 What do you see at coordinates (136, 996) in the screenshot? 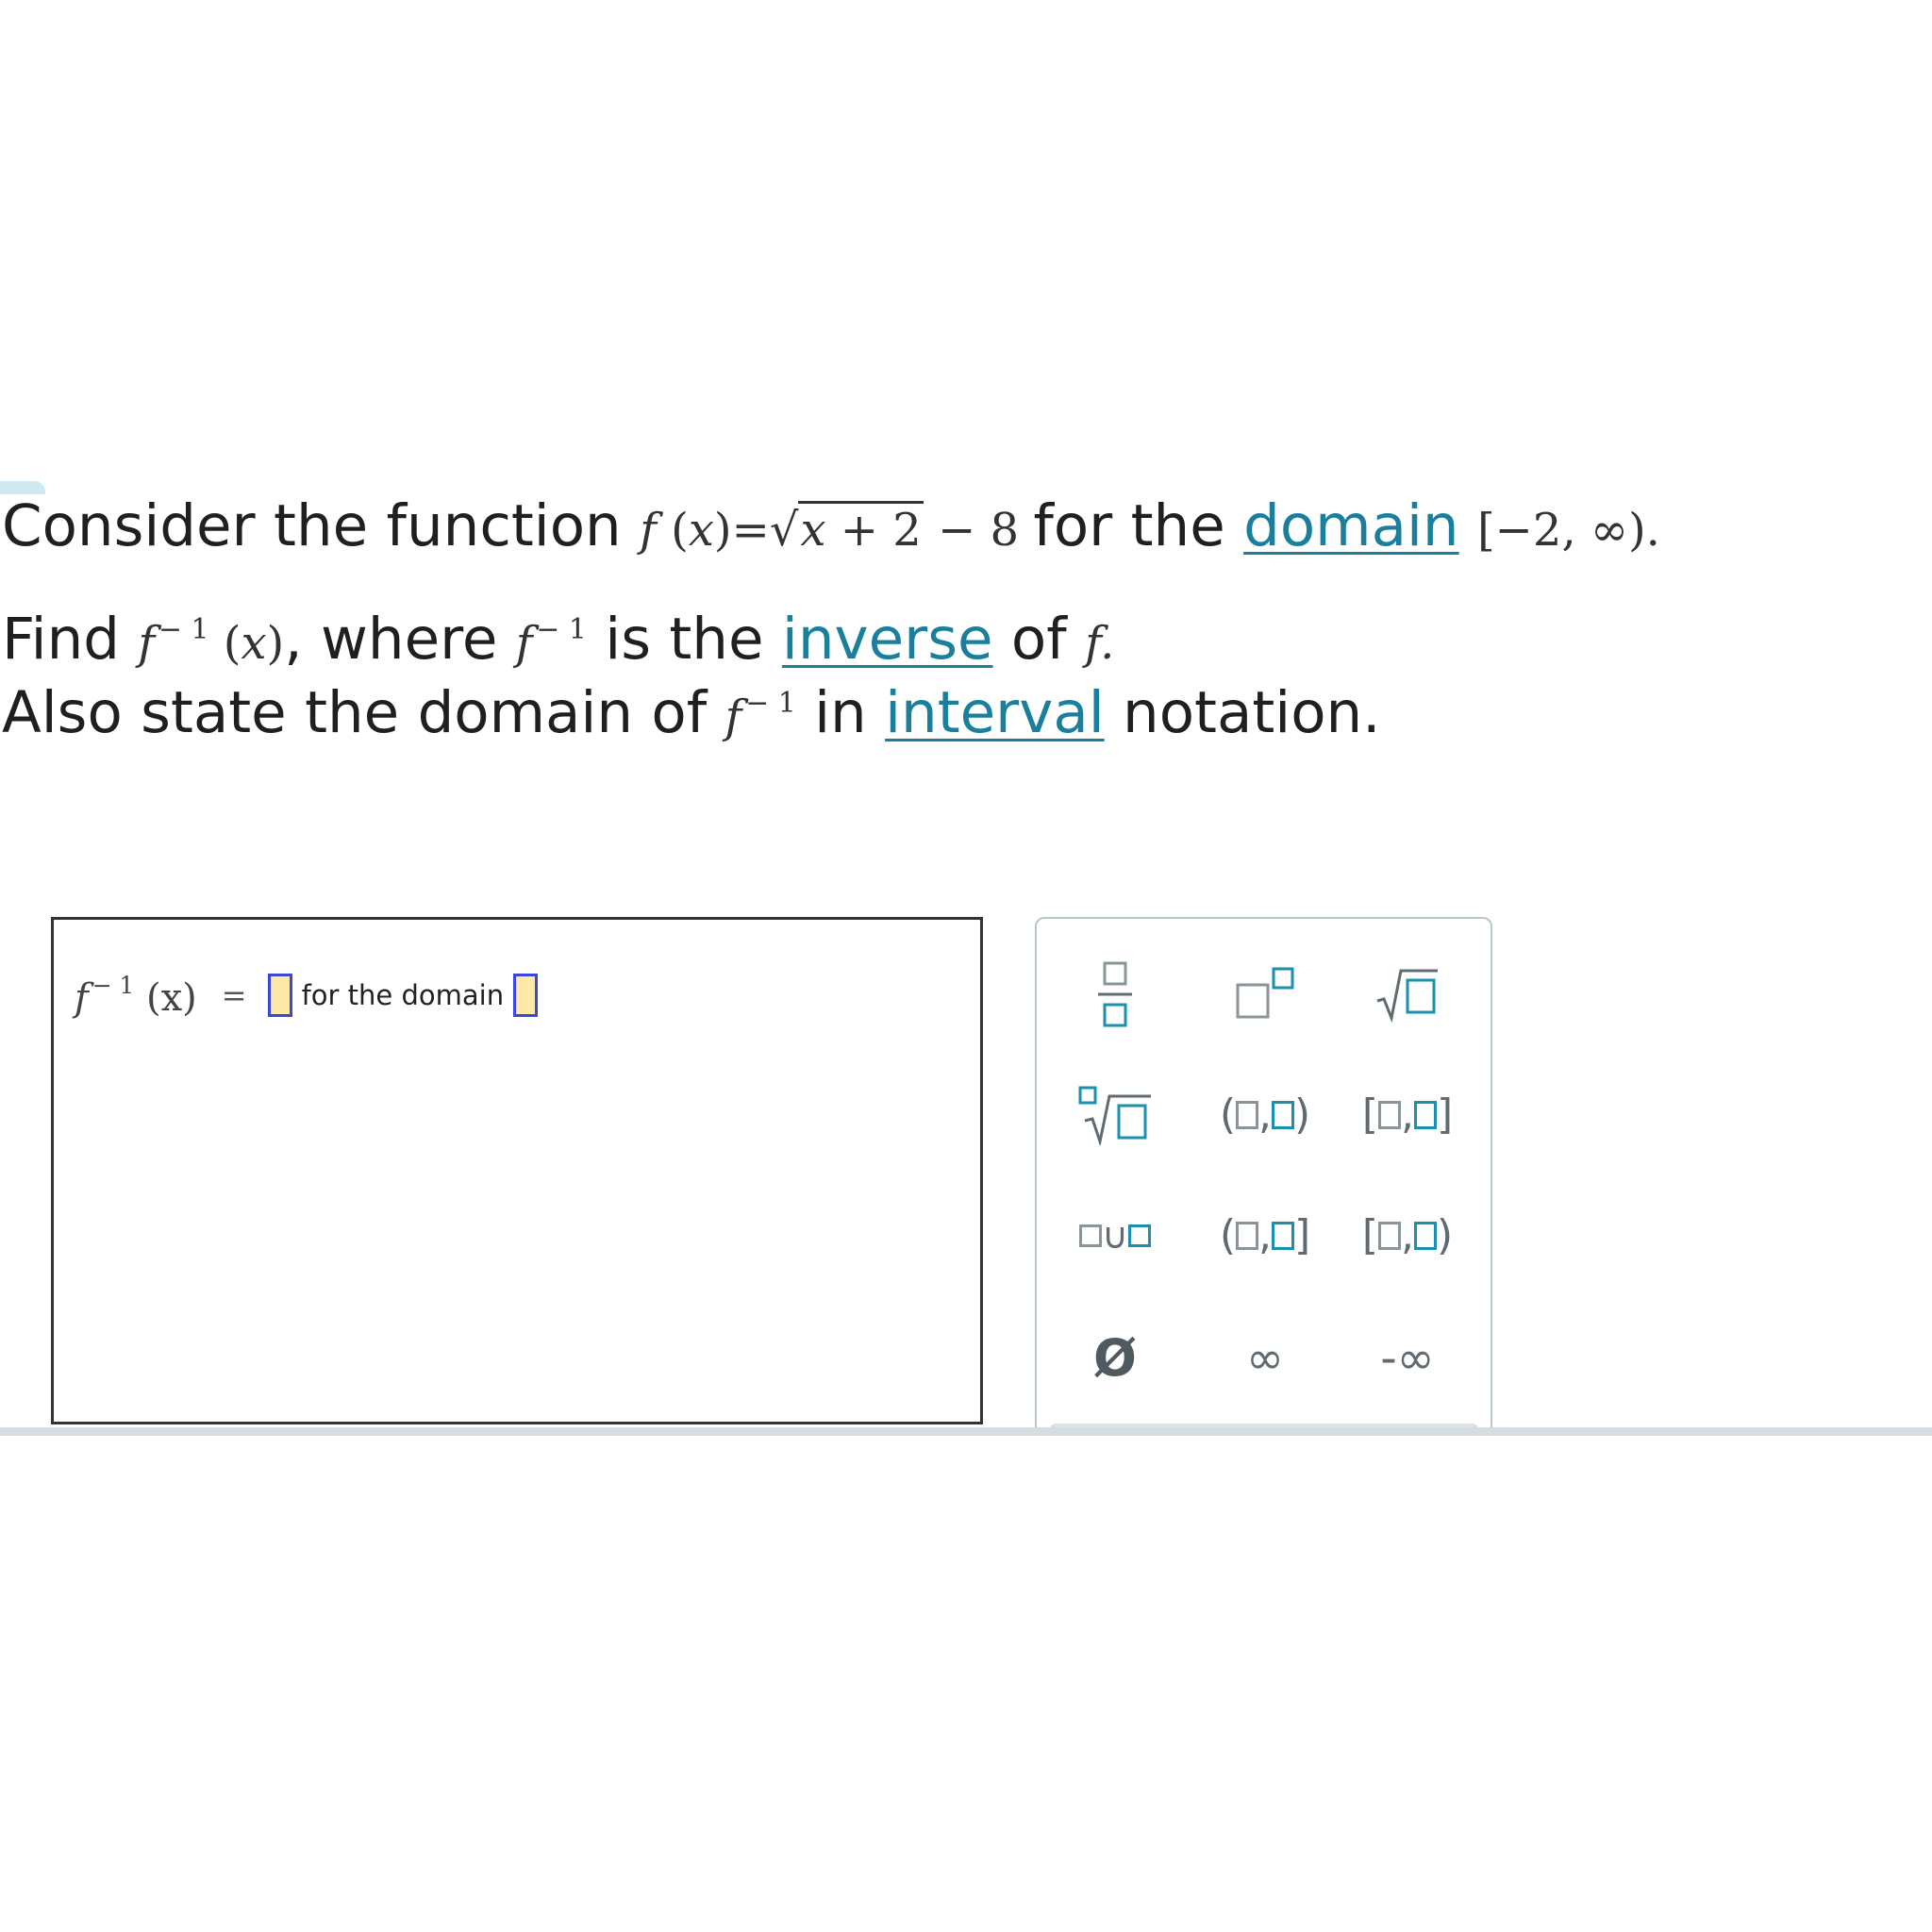
I see `answer-lhs: f − 1 (x)` at bounding box center [136, 996].